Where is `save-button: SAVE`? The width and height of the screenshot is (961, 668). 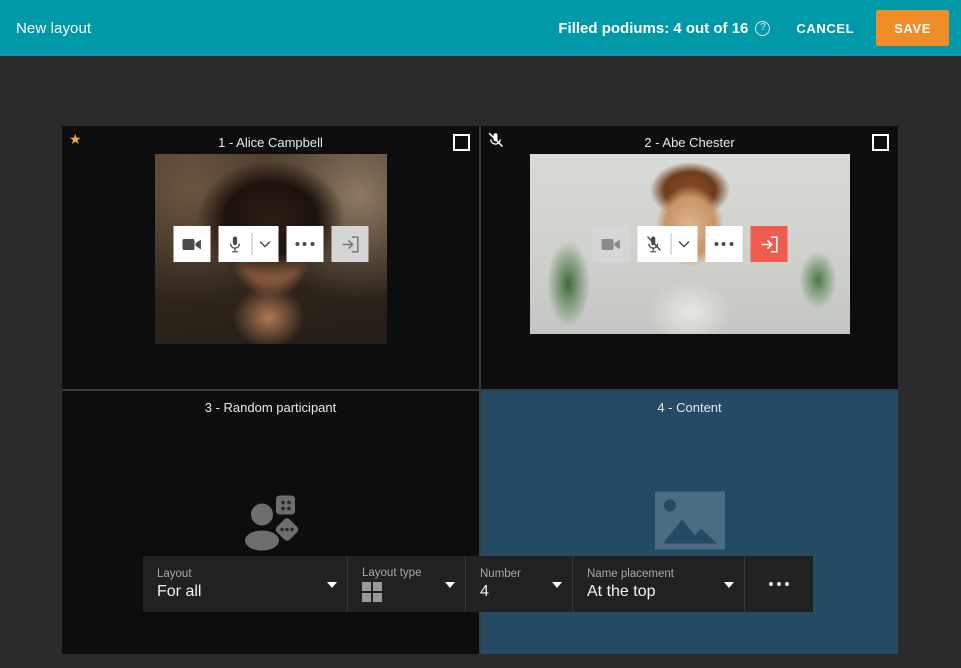
save-button: SAVE is located at coordinates (912, 28).